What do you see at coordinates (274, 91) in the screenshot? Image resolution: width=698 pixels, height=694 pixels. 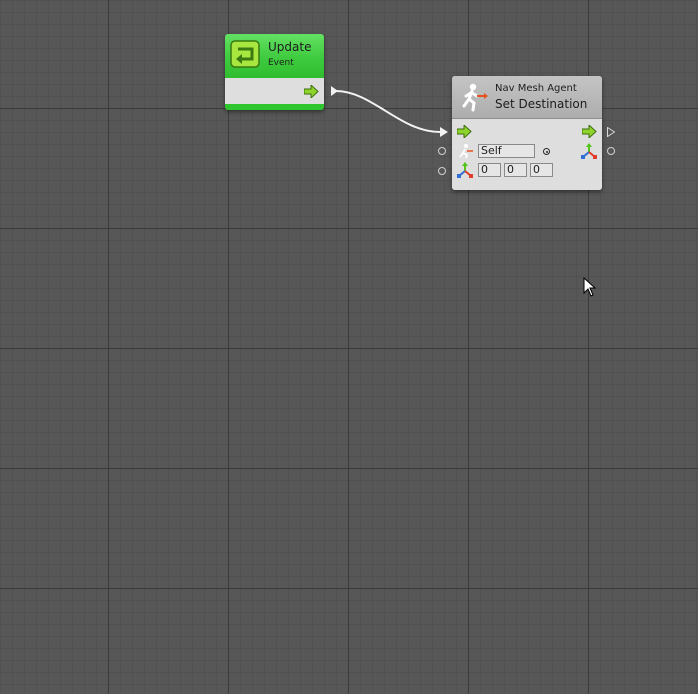 I see `update-event-body` at bounding box center [274, 91].